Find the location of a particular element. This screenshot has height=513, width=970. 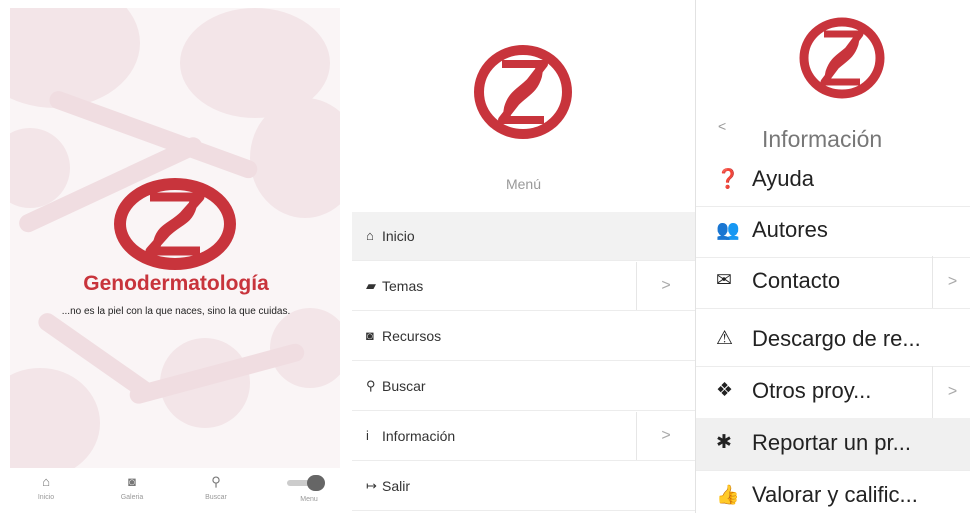

tab-galeria: ◙ Galeria is located at coordinates (132, 487).